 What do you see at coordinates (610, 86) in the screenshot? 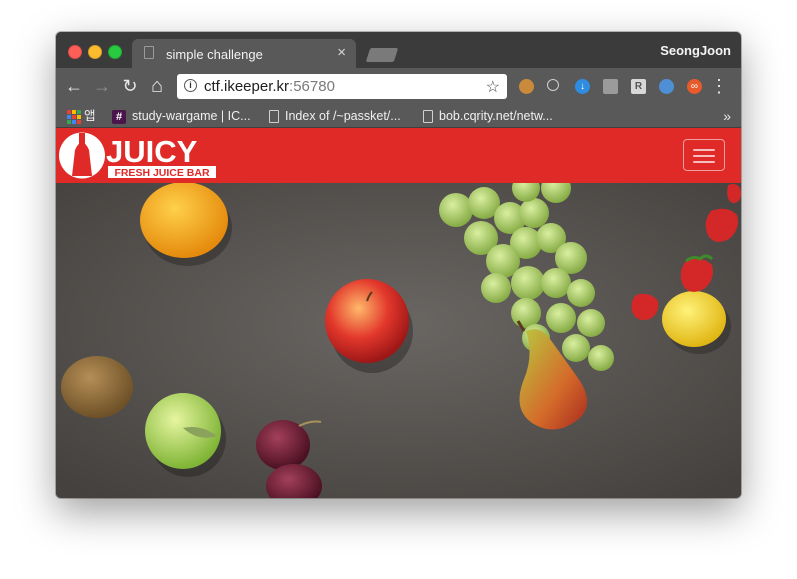
I see `drive-extension-icon` at bounding box center [610, 86].